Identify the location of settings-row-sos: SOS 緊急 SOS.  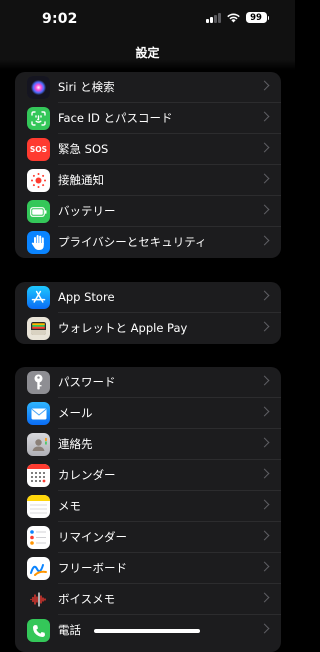
(148, 149).